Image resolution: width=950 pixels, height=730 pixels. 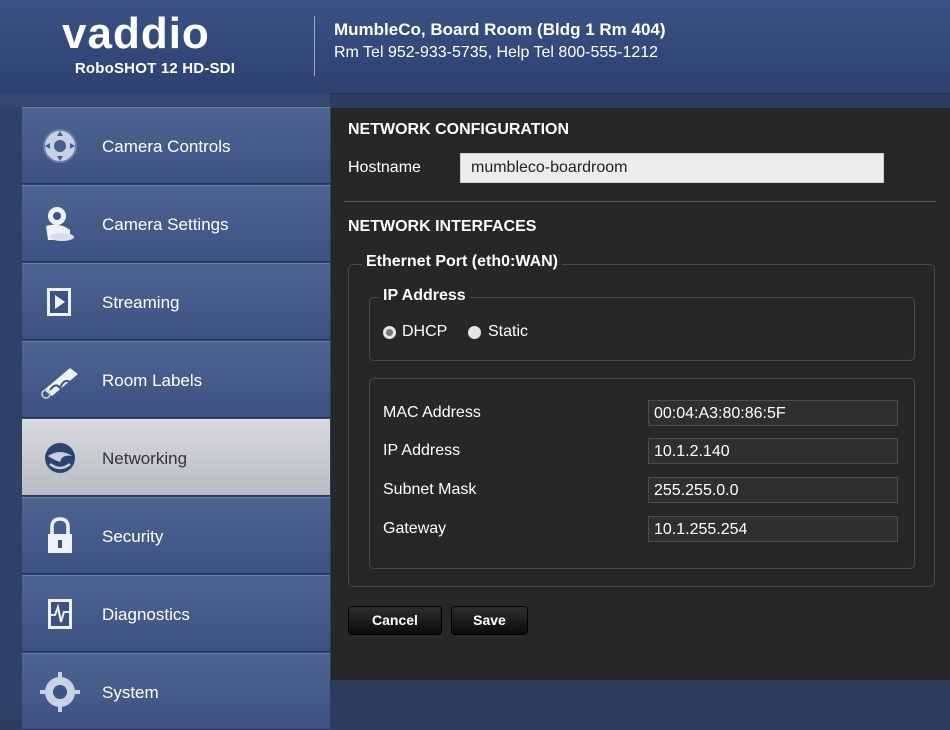 What do you see at coordinates (773, 529) in the screenshot?
I see `gateway-value: 10.1.255.254` at bounding box center [773, 529].